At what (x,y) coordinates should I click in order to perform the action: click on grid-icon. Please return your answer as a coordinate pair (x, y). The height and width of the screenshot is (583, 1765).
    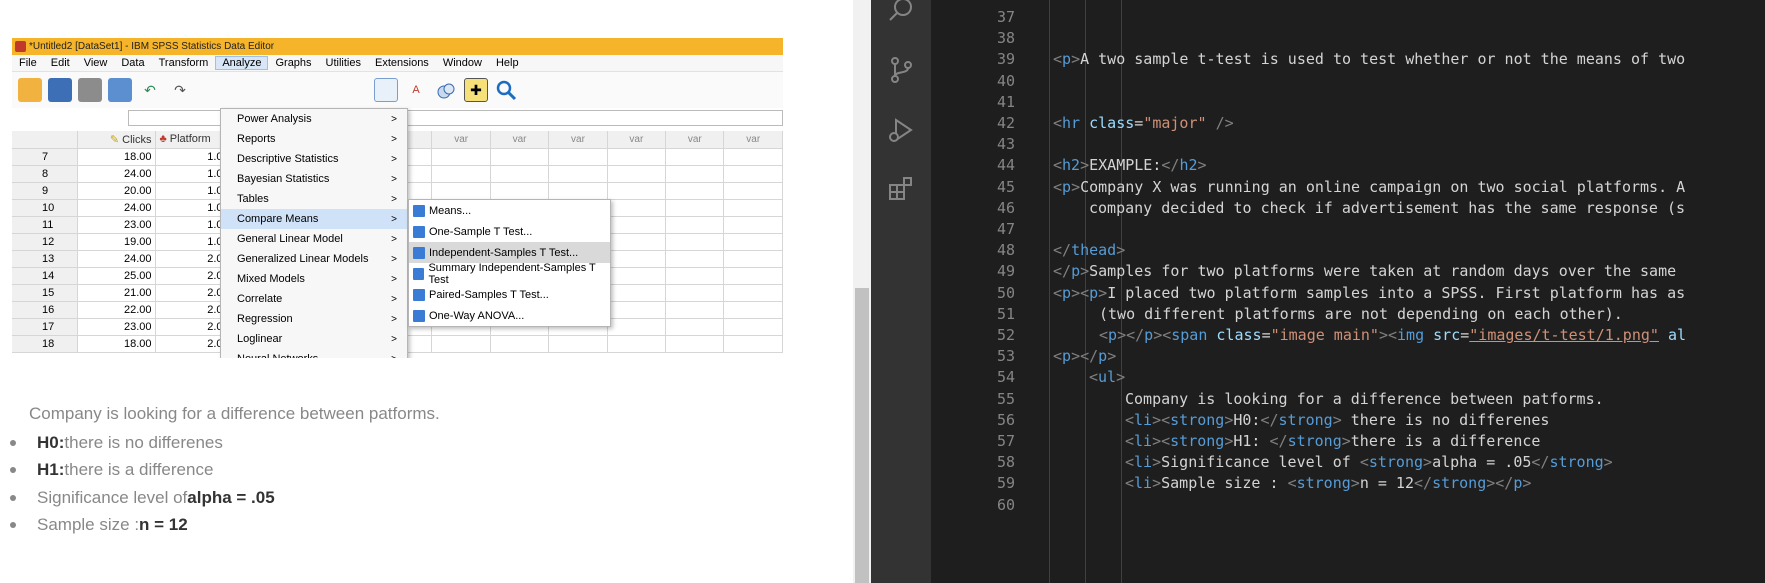
    Looking at the image, I should click on (386, 90).